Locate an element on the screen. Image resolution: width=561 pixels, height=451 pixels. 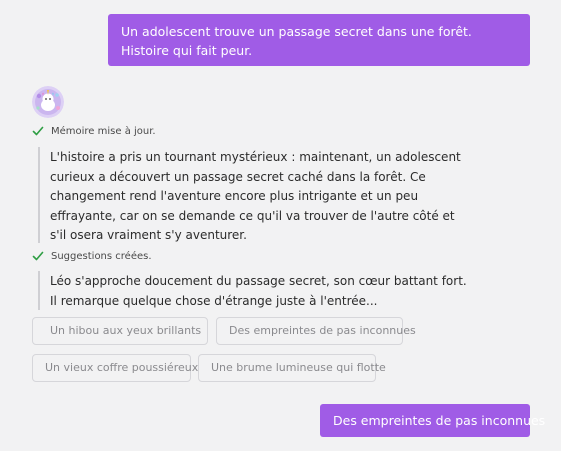
suggestion-label: Un hibou aux yeux brillants is located at coordinates (126, 330).